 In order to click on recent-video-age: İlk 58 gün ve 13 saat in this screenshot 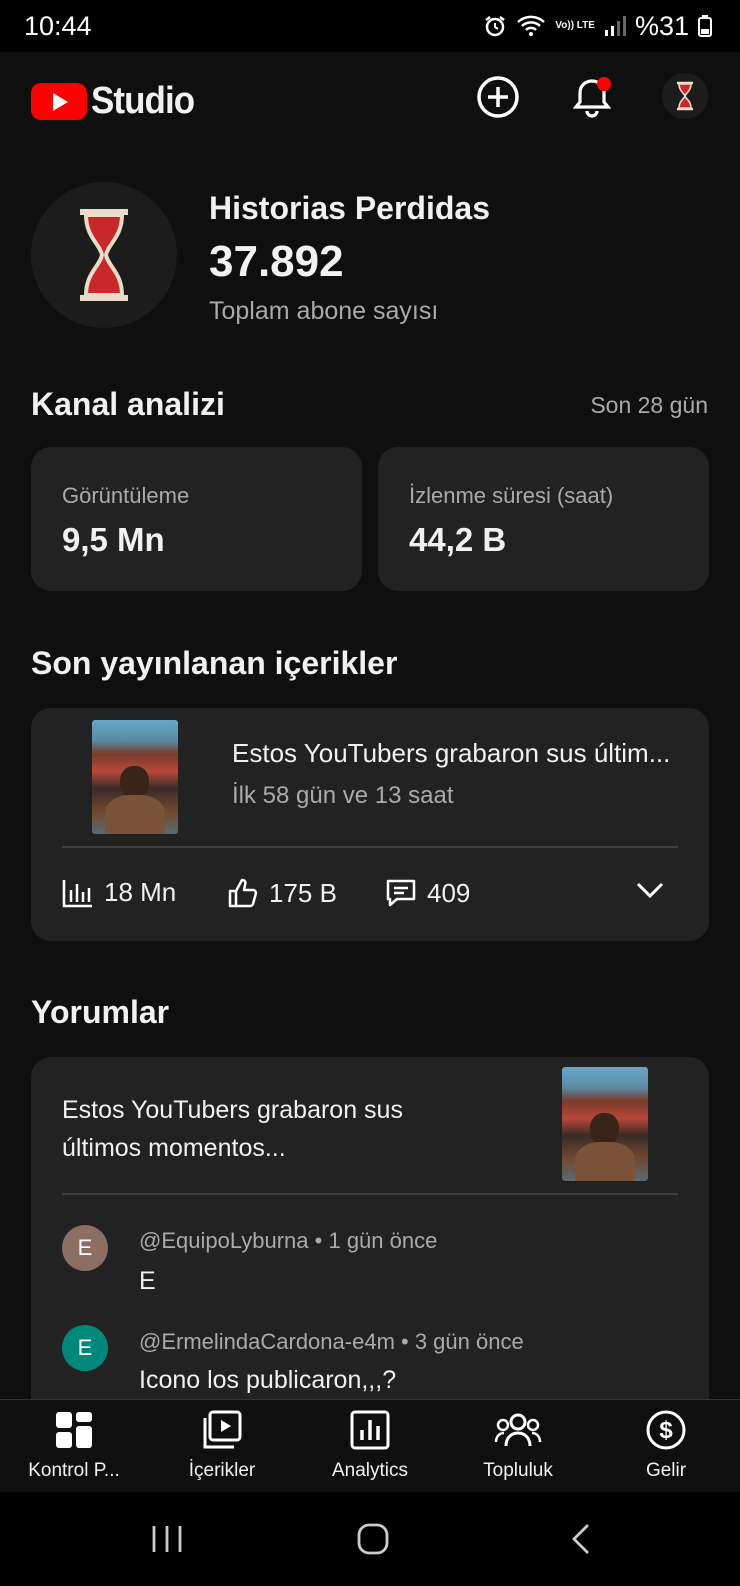, I will do `click(343, 795)`.